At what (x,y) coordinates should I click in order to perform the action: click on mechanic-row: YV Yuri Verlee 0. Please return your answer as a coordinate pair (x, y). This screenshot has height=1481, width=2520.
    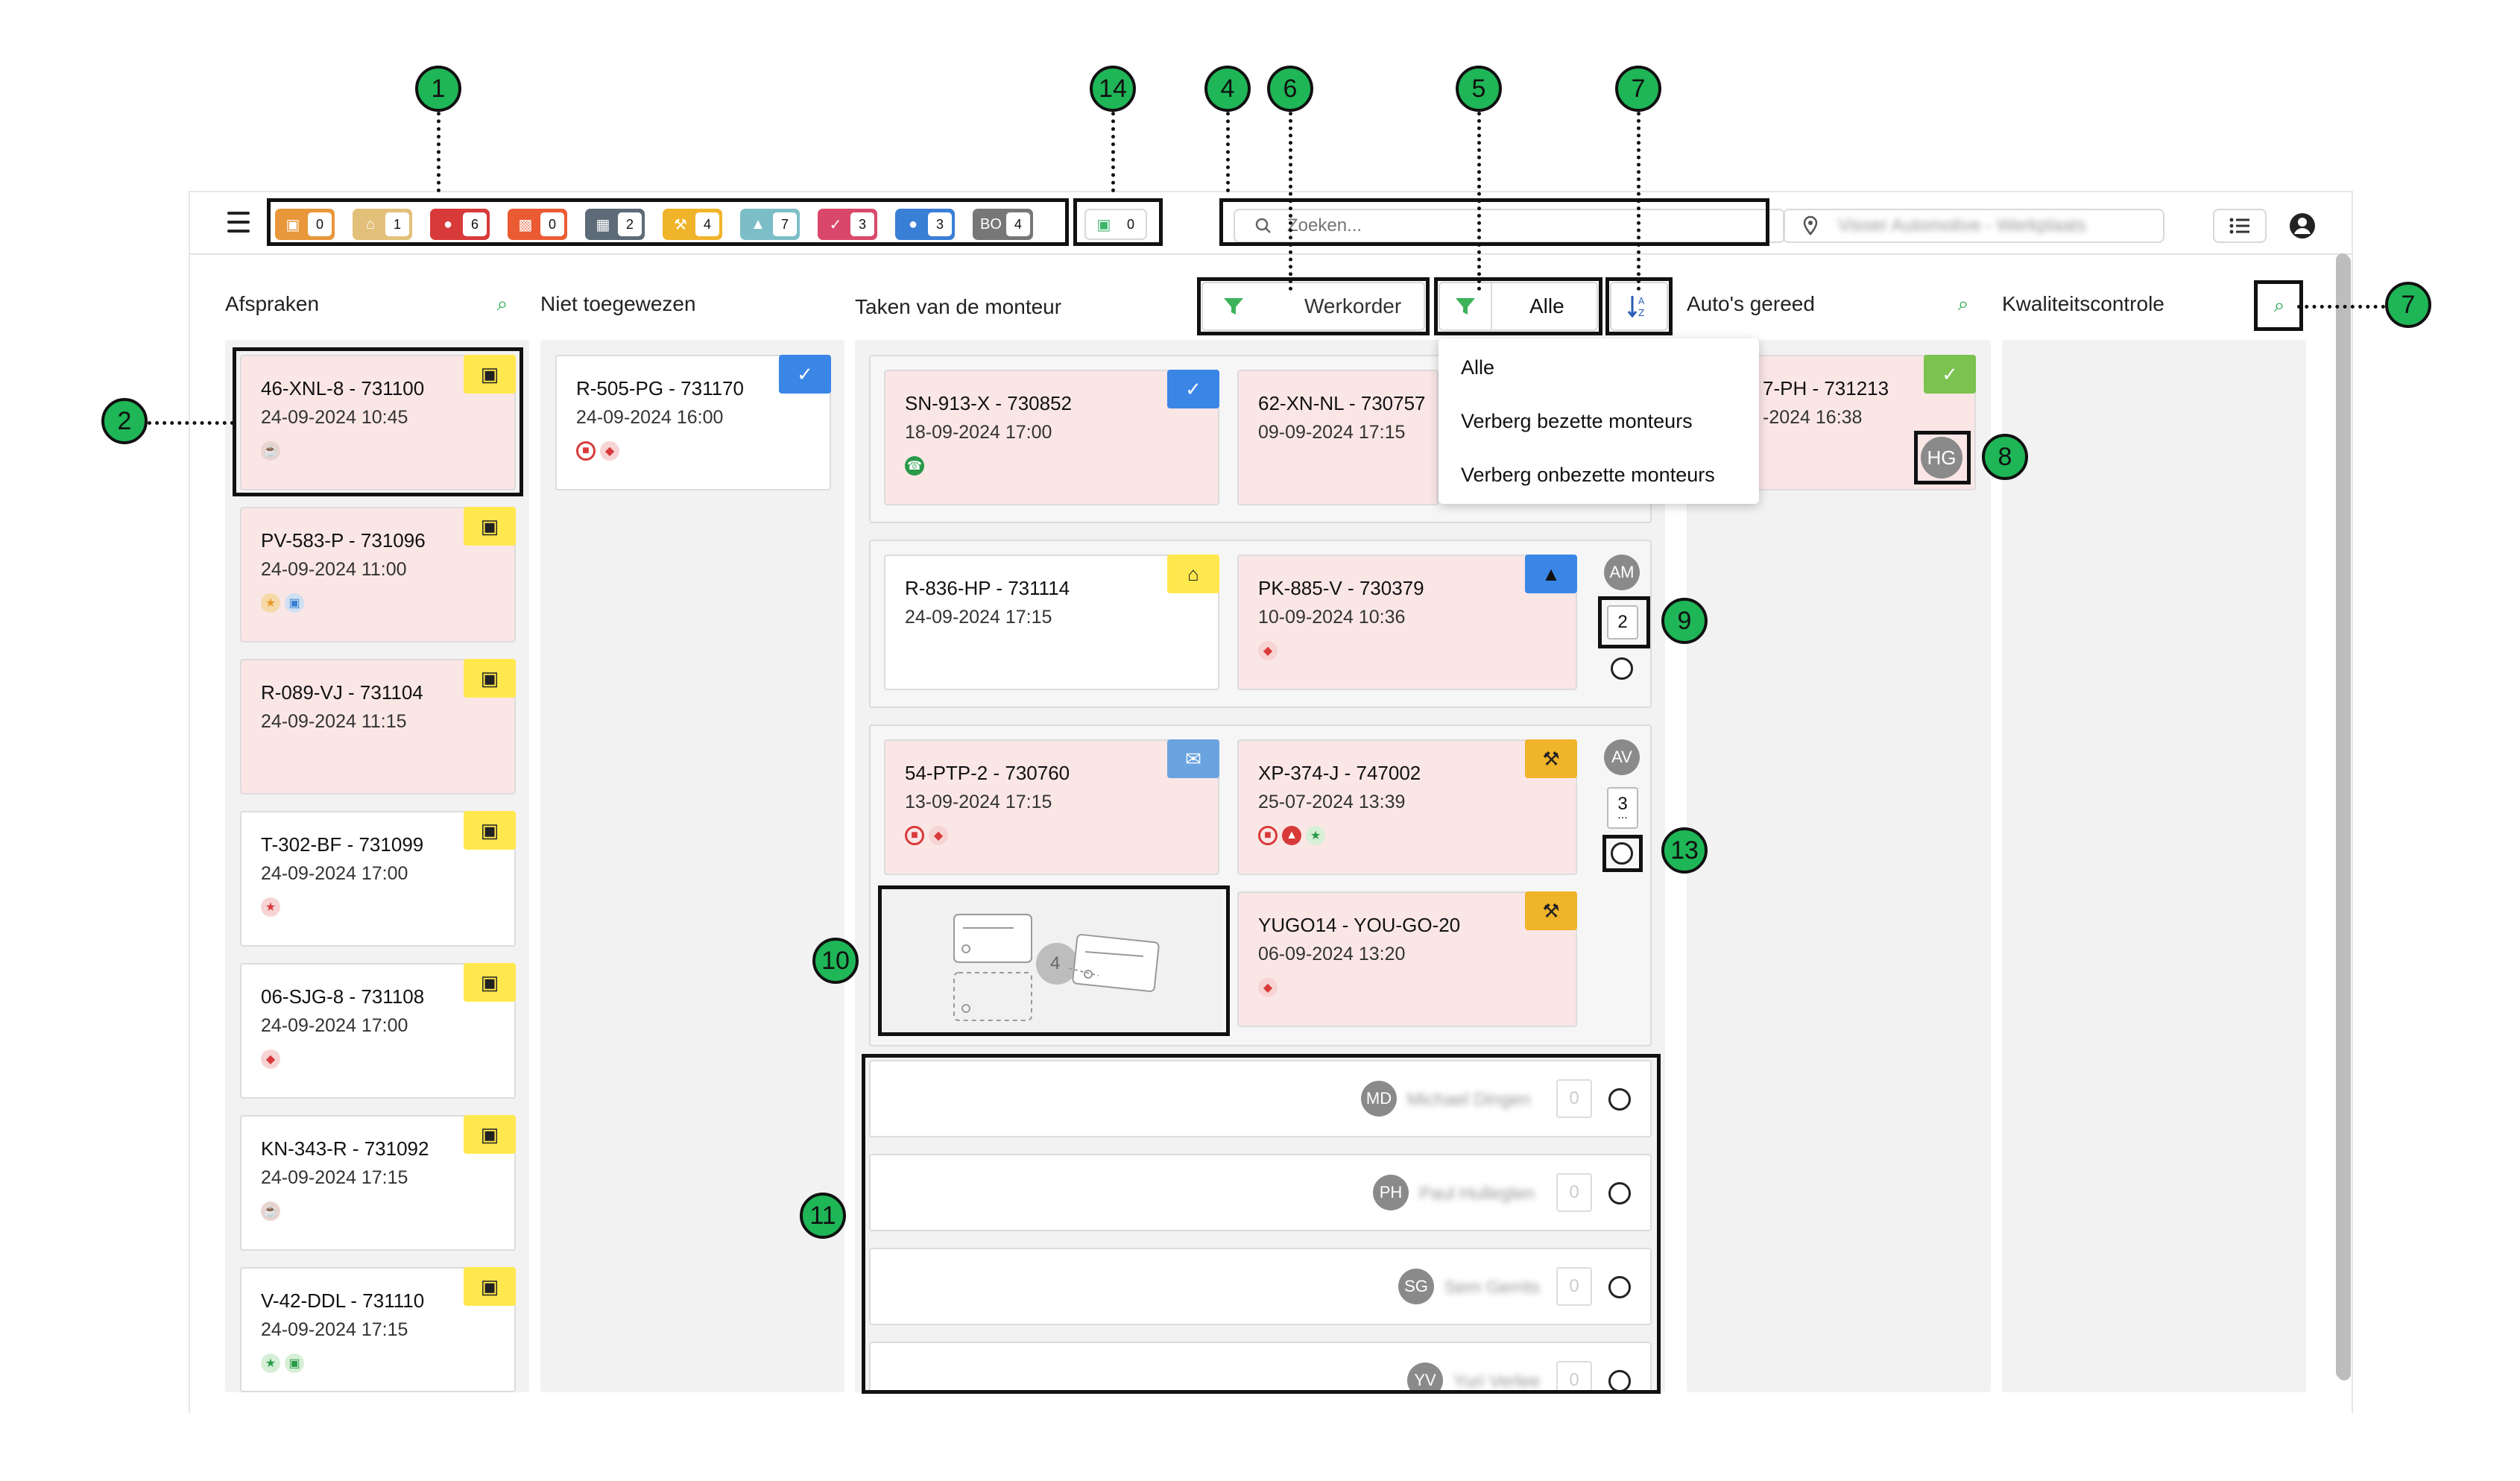
    Looking at the image, I should click on (1260, 1367).